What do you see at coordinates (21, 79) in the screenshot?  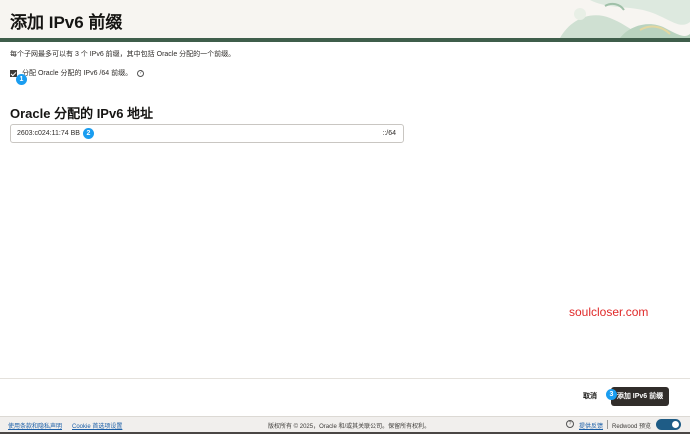 I see `step-badge-1: 1` at bounding box center [21, 79].